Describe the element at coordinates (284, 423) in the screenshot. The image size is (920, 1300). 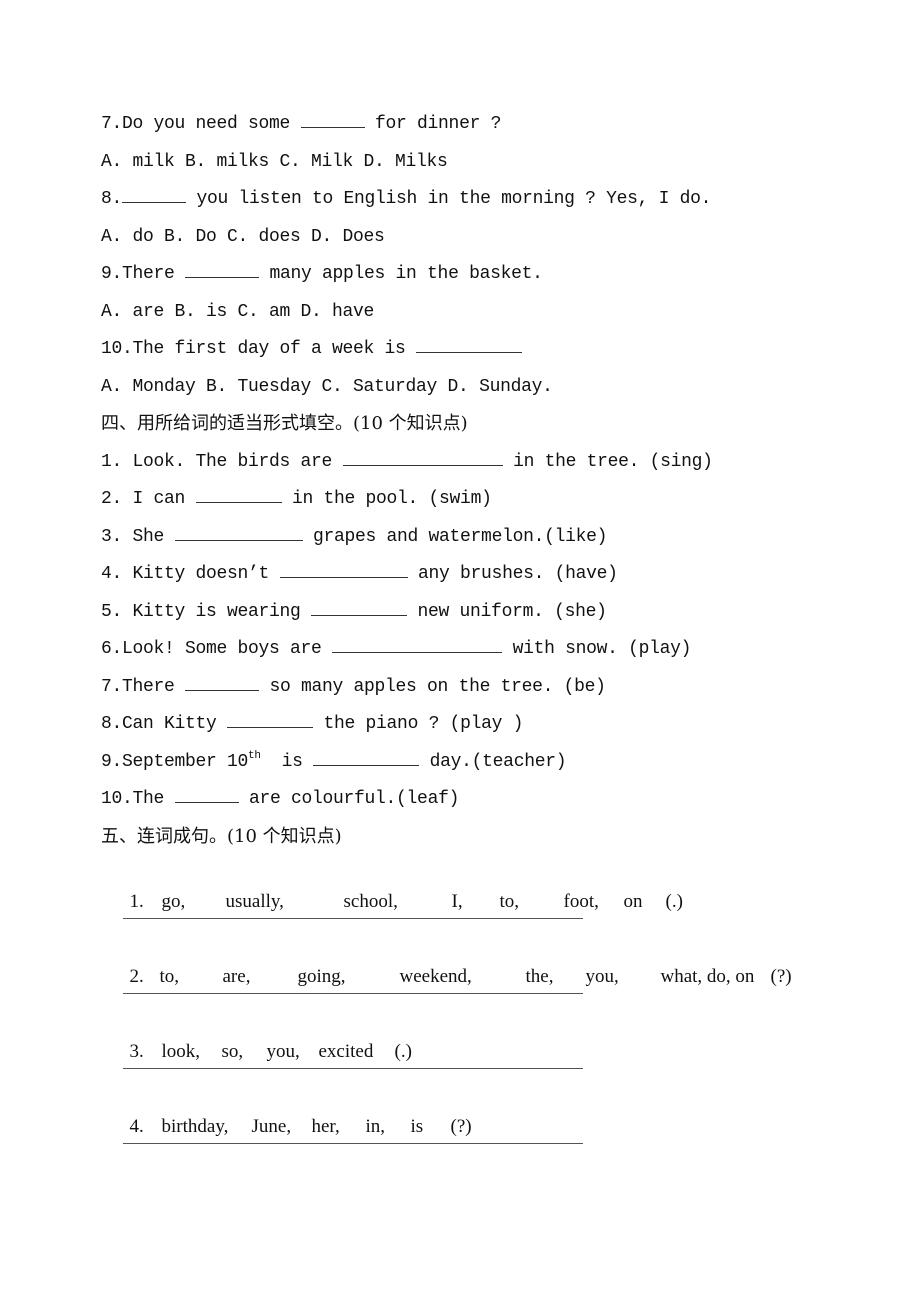
I see `section-4-heading: 四、用所给词的适当形式填空。(10 个知识点)` at that location.